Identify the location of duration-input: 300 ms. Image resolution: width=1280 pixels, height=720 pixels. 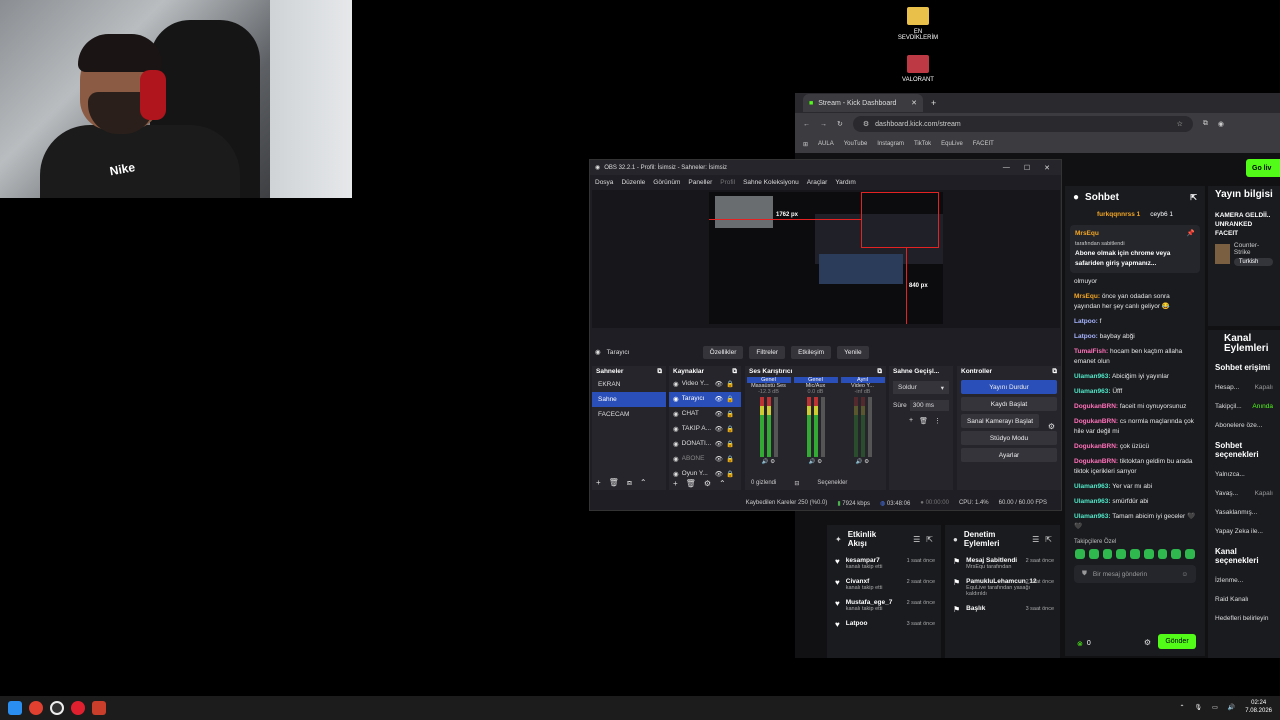
(929, 405).